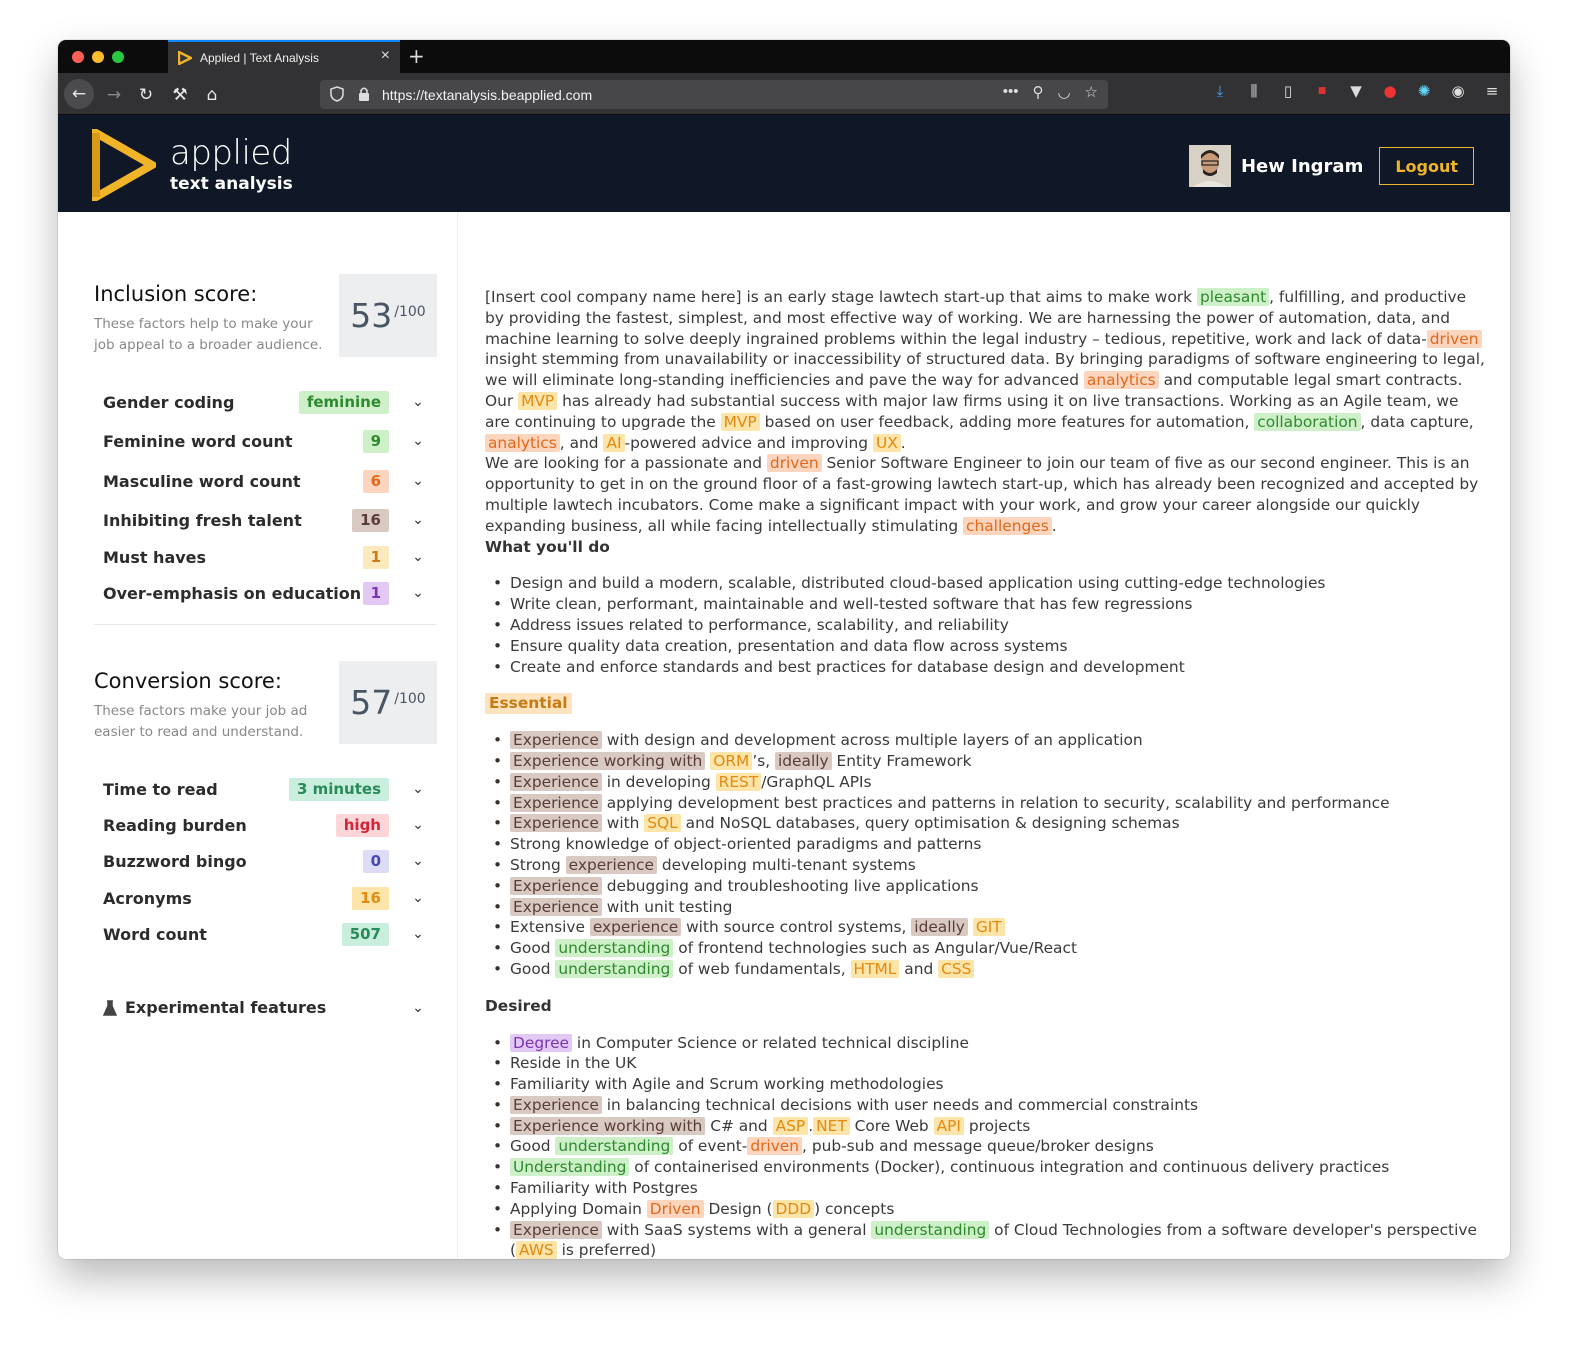  What do you see at coordinates (78, 57) in the screenshot?
I see `close-window-button` at bounding box center [78, 57].